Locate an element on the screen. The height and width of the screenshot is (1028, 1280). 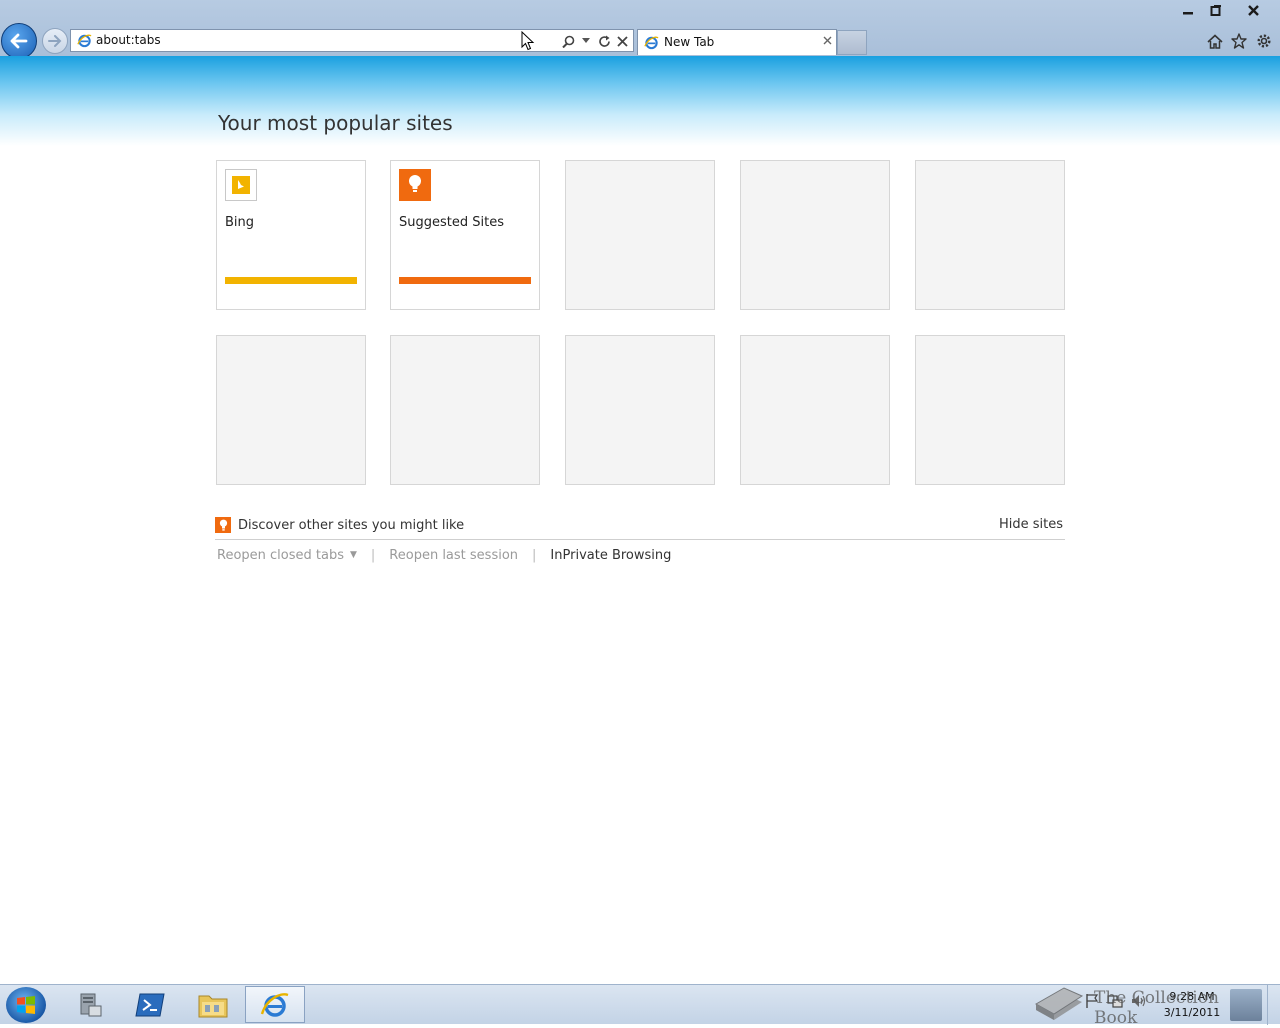
hide-sites-link: Hide sites is located at coordinates (1031, 524).